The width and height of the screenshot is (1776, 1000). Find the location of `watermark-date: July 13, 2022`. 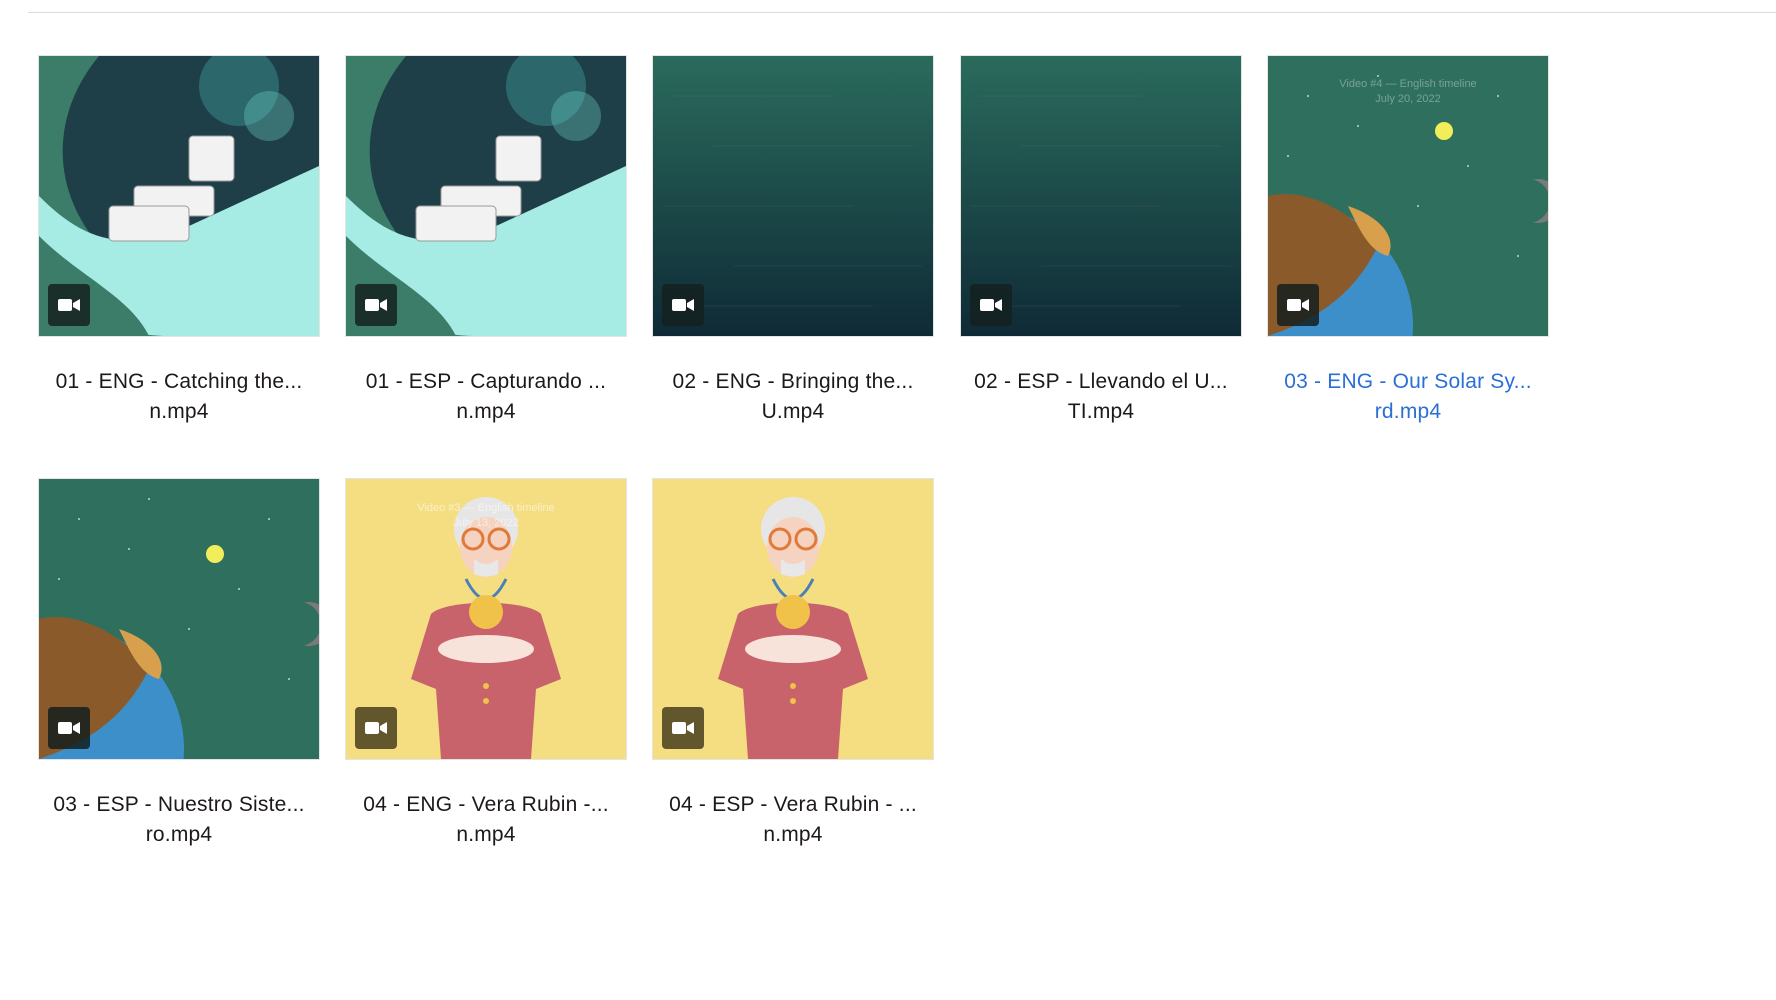

watermark-date: July 13, 2022 is located at coordinates (485, 523).